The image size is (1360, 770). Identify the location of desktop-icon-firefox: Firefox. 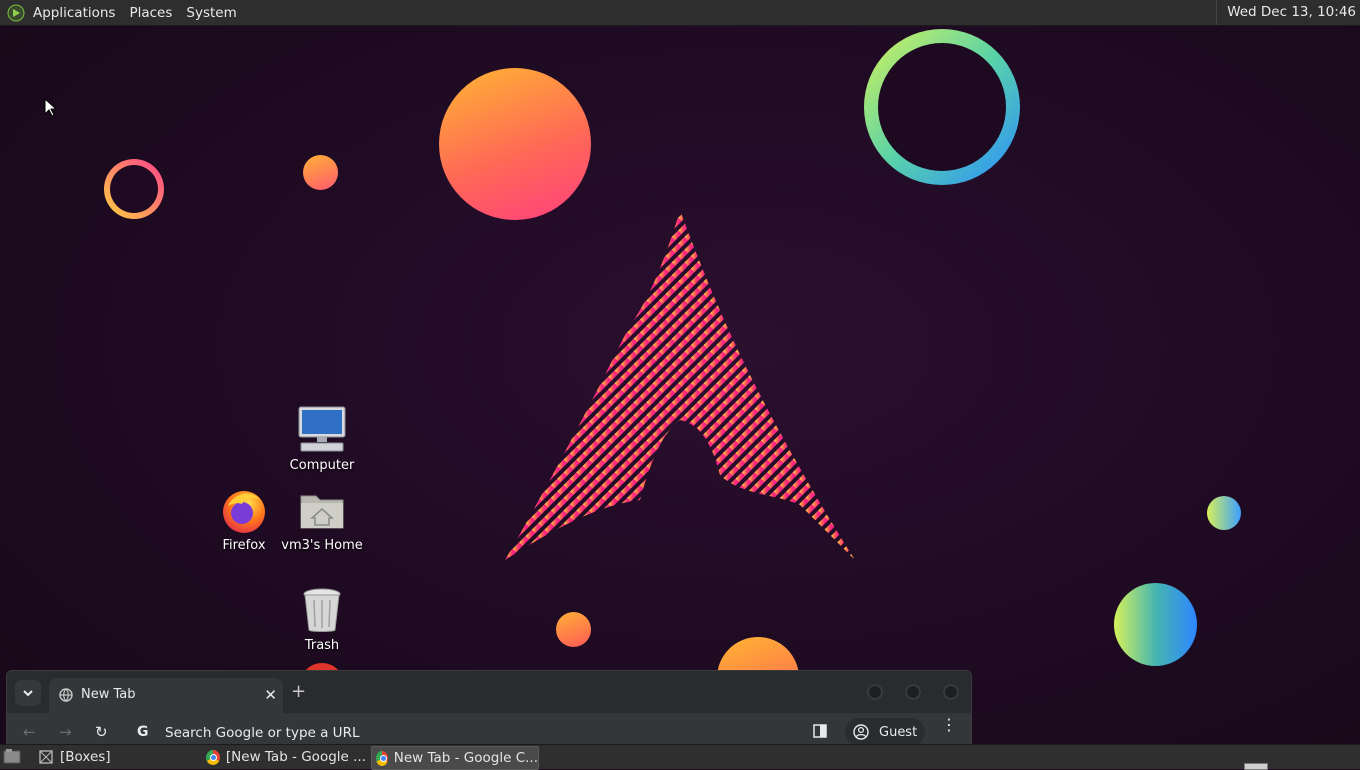
(244, 519).